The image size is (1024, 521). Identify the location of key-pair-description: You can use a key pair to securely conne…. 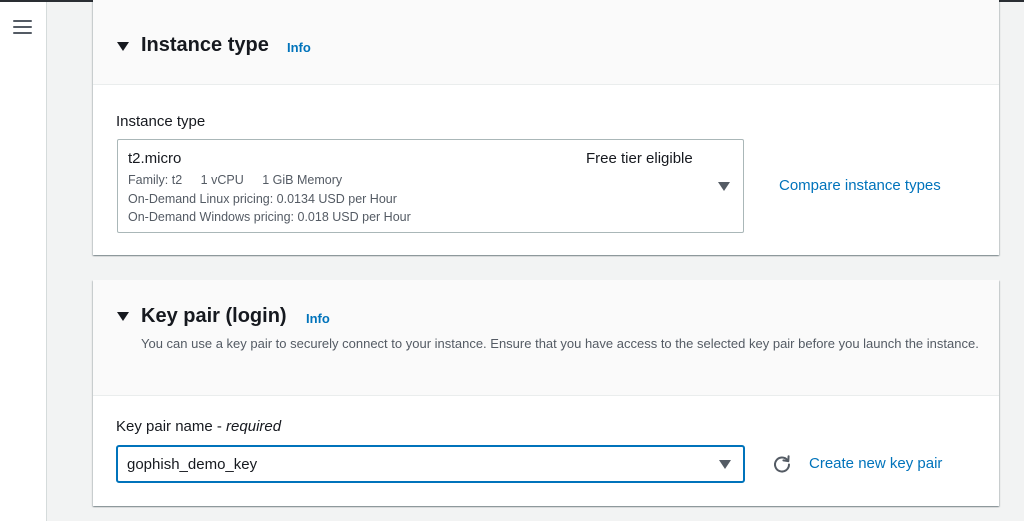
(560, 343).